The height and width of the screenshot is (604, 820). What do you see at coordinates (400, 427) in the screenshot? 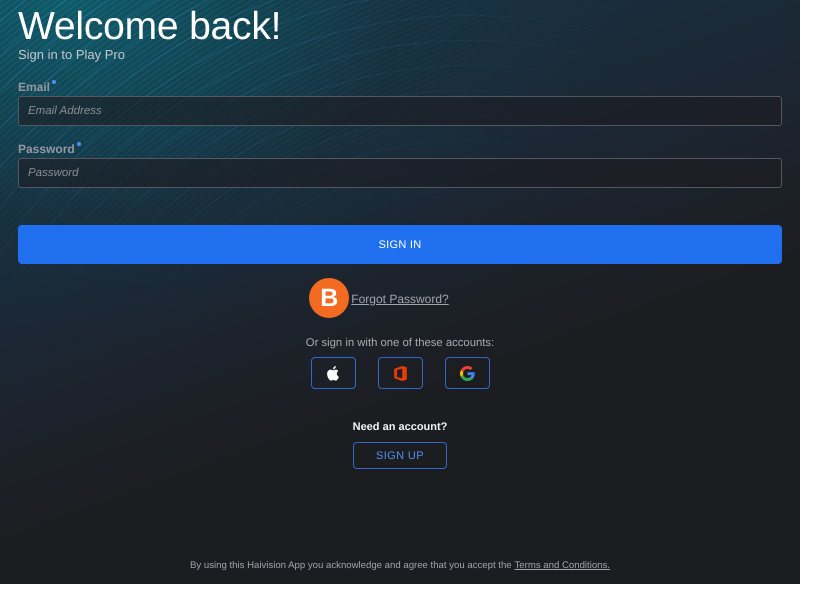
I see `need-account-prompt: Need an account?` at bounding box center [400, 427].